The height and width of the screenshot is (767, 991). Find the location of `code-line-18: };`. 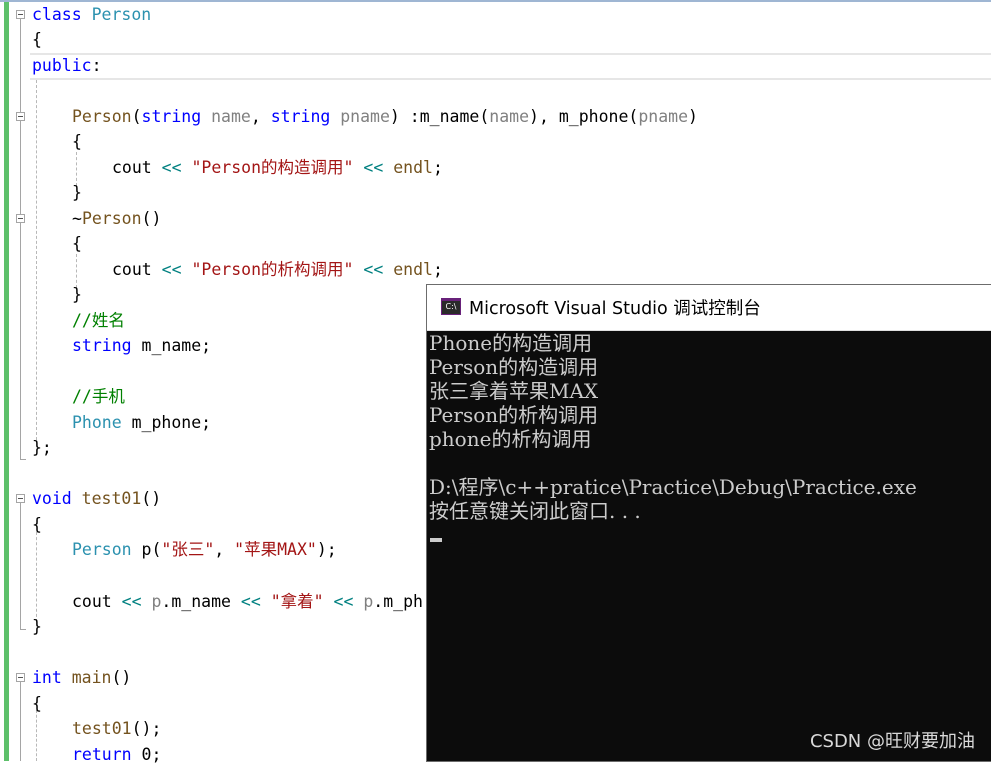

code-line-18: }; is located at coordinates (42, 447).